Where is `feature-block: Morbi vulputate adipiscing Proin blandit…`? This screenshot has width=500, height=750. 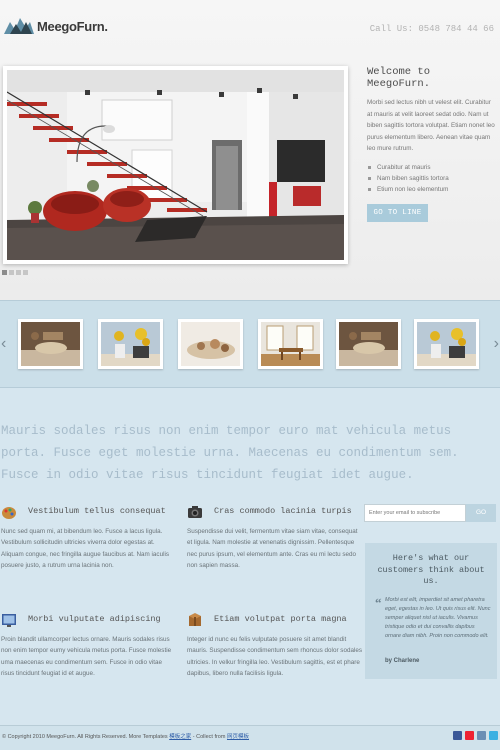
feature-block: Morbi vulputate adipiscing Proin blandit… is located at coordinates (88, 645).